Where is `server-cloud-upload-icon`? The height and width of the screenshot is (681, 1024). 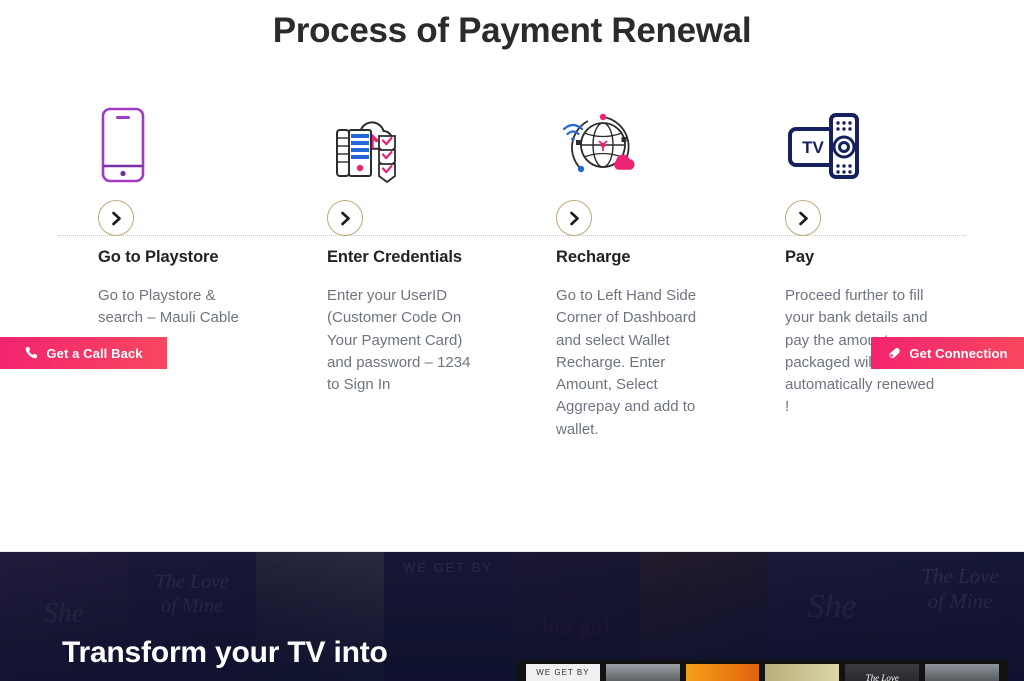
server-cloud-upload-icon is located at coordinates (422, 145).